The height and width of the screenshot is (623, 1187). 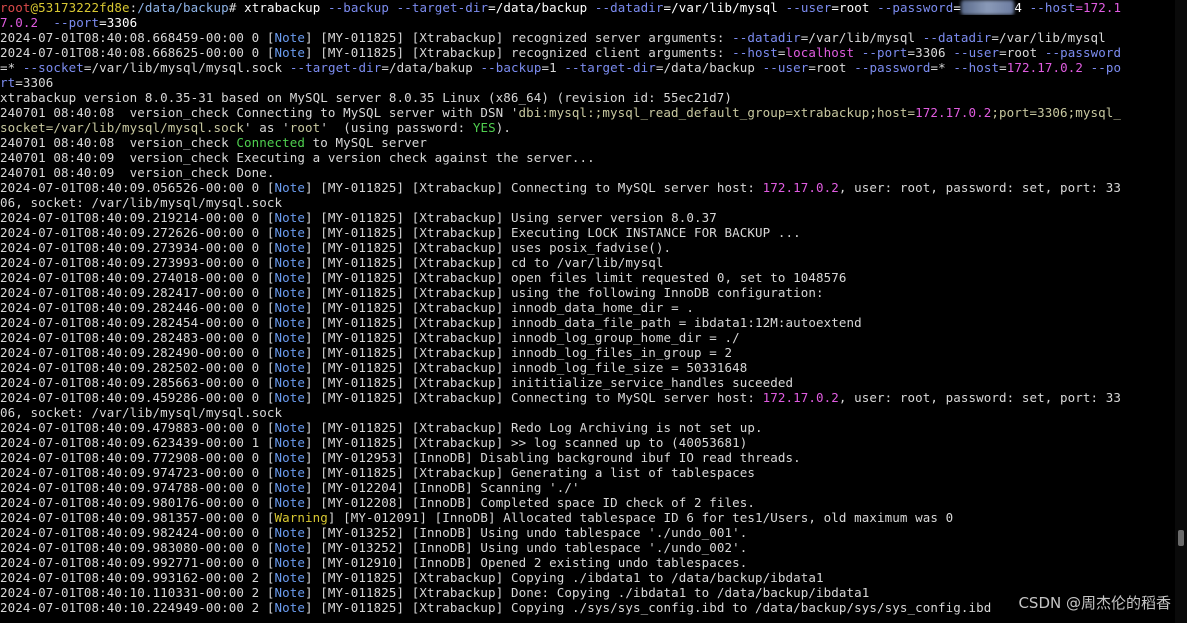 I want to click on terminal-text: root, so click(x=305, y=127).